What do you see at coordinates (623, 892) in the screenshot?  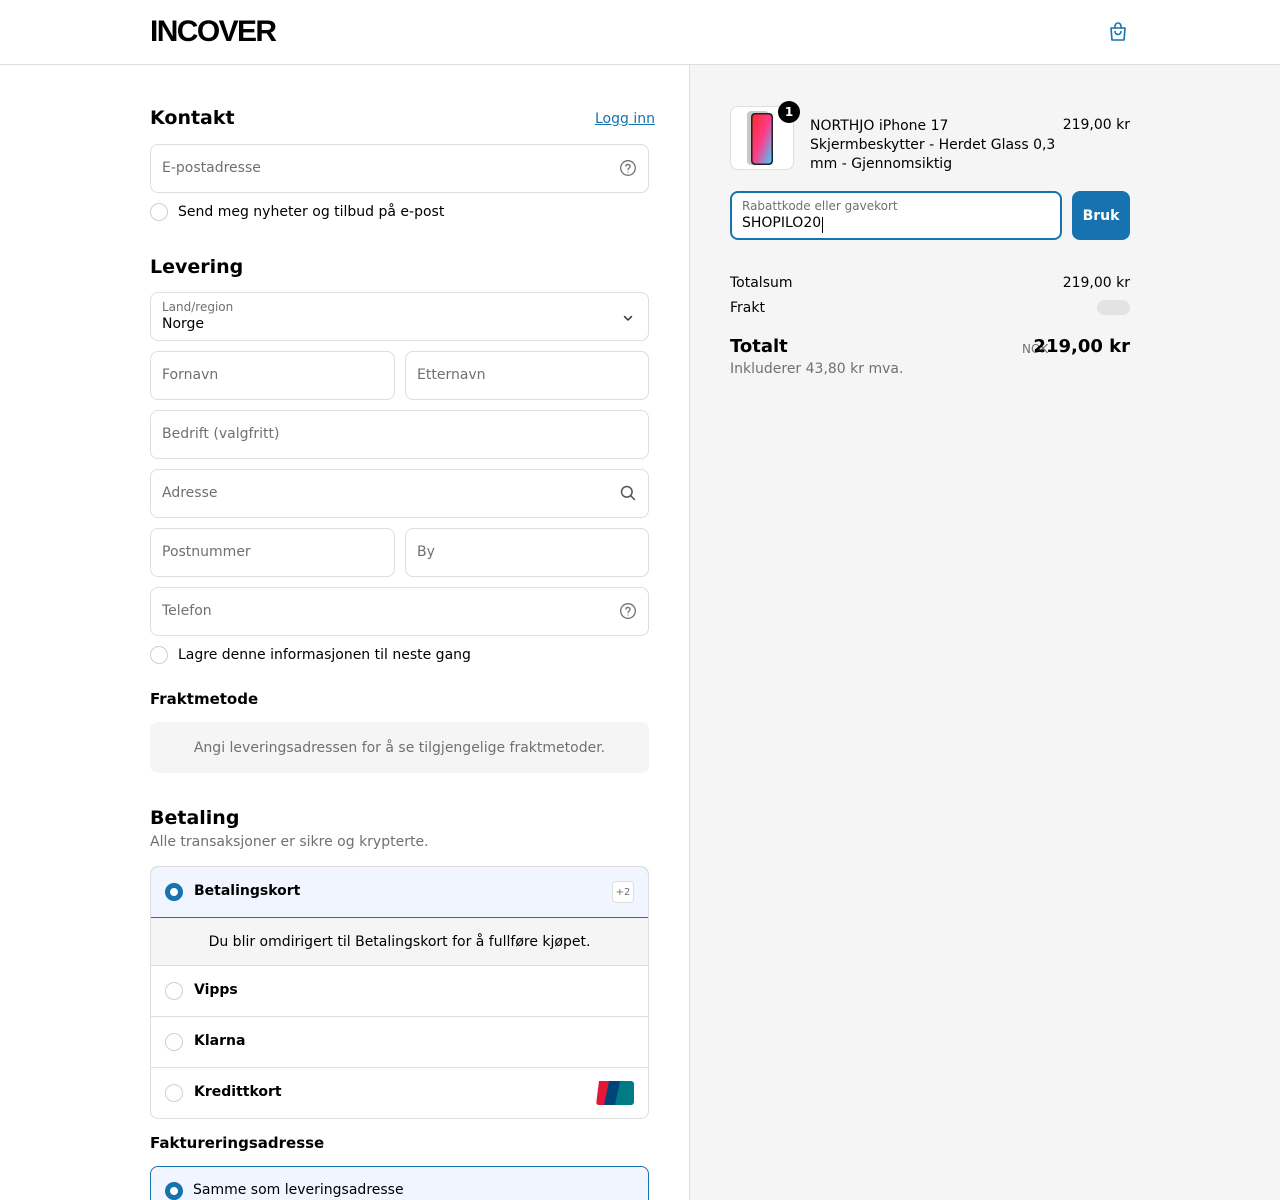 I see `more-cards-badge: +2` at bounding box center [623, 892].